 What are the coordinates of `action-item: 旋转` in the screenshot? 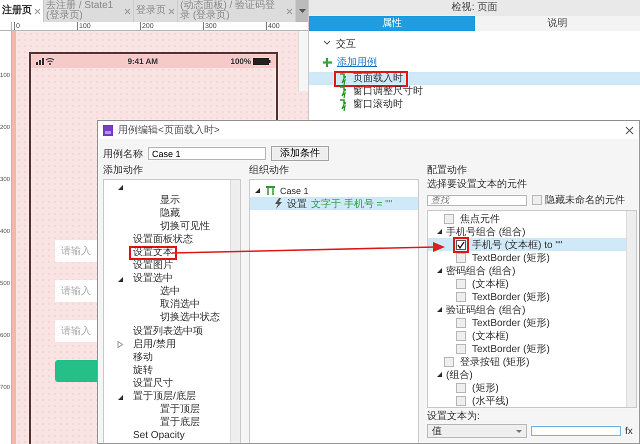 It's located at (143, 371).